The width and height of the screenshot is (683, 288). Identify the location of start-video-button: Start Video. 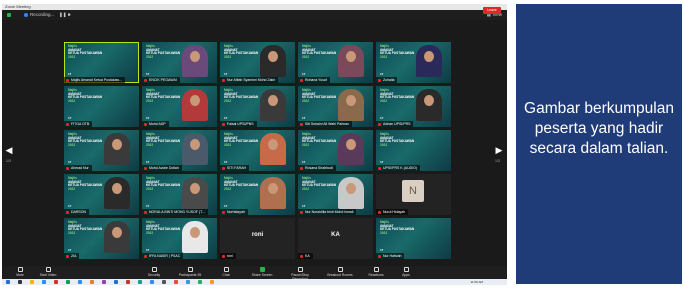
(48, 272).